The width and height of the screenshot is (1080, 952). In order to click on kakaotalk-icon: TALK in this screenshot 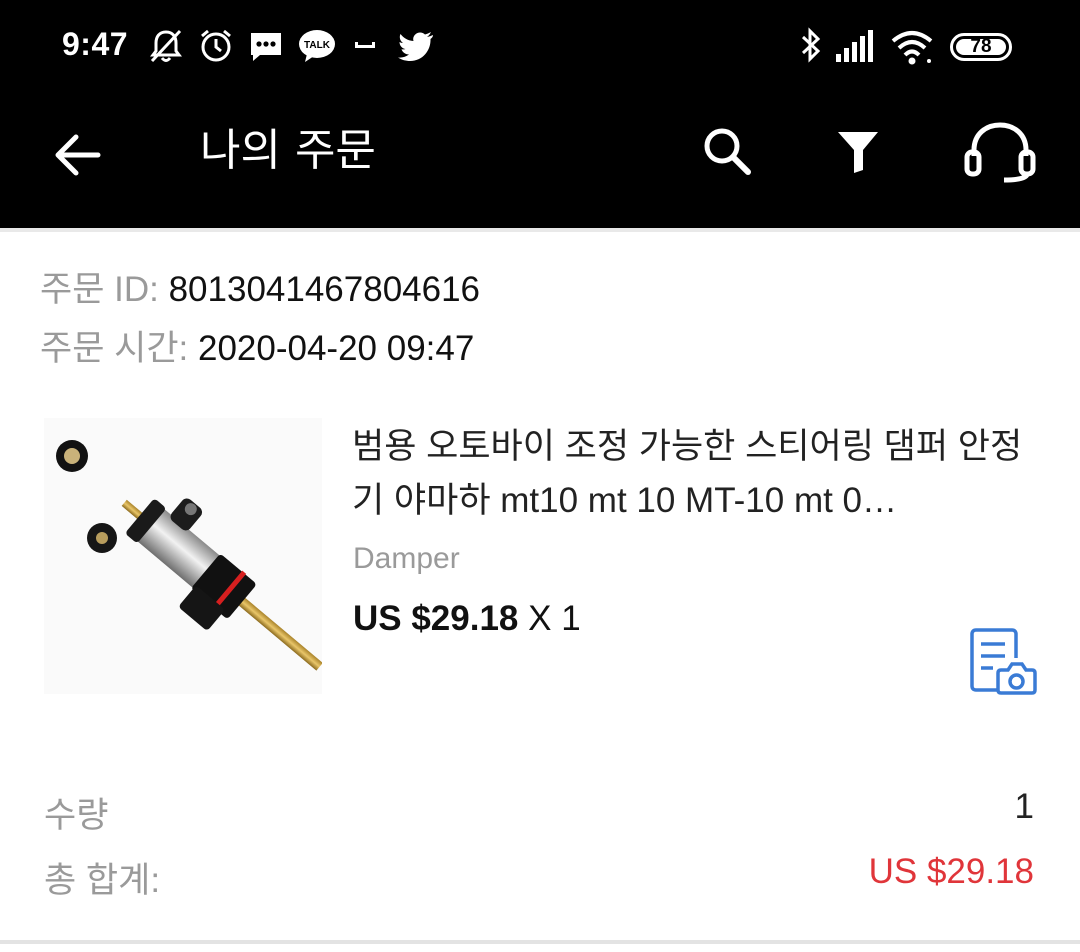, I will do `click(317, 46)`.